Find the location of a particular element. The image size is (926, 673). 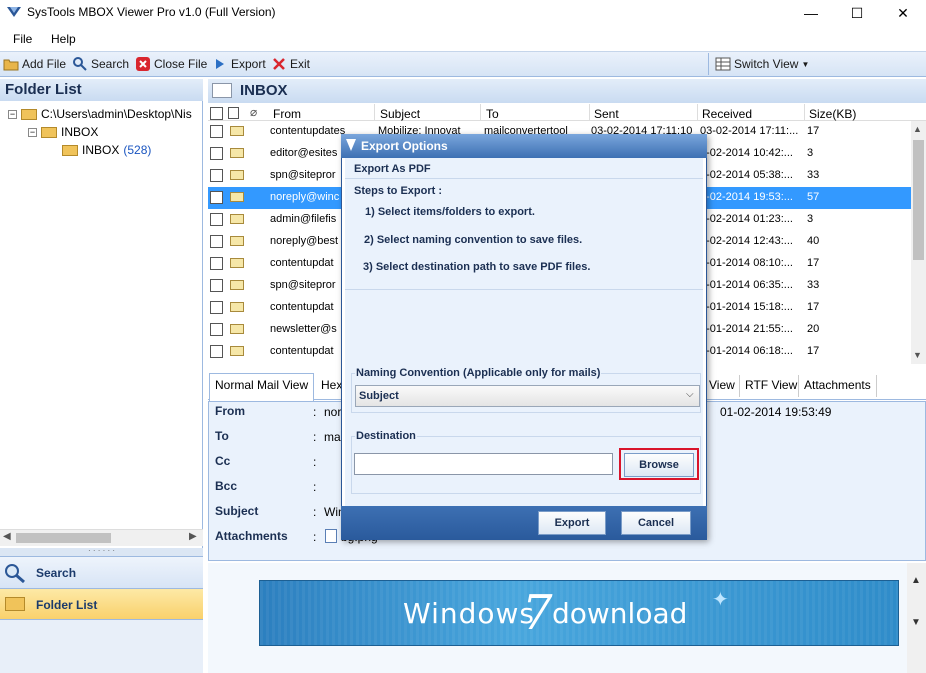

search-button: Search is located at coordinates (100, 64).